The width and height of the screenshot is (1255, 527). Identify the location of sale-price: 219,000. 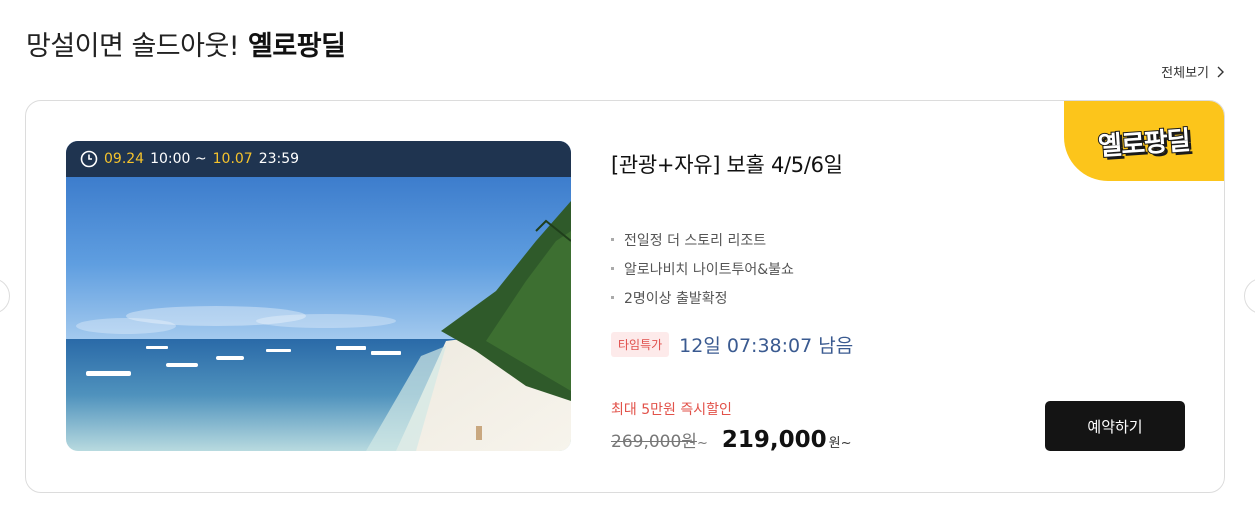
(774, 440).